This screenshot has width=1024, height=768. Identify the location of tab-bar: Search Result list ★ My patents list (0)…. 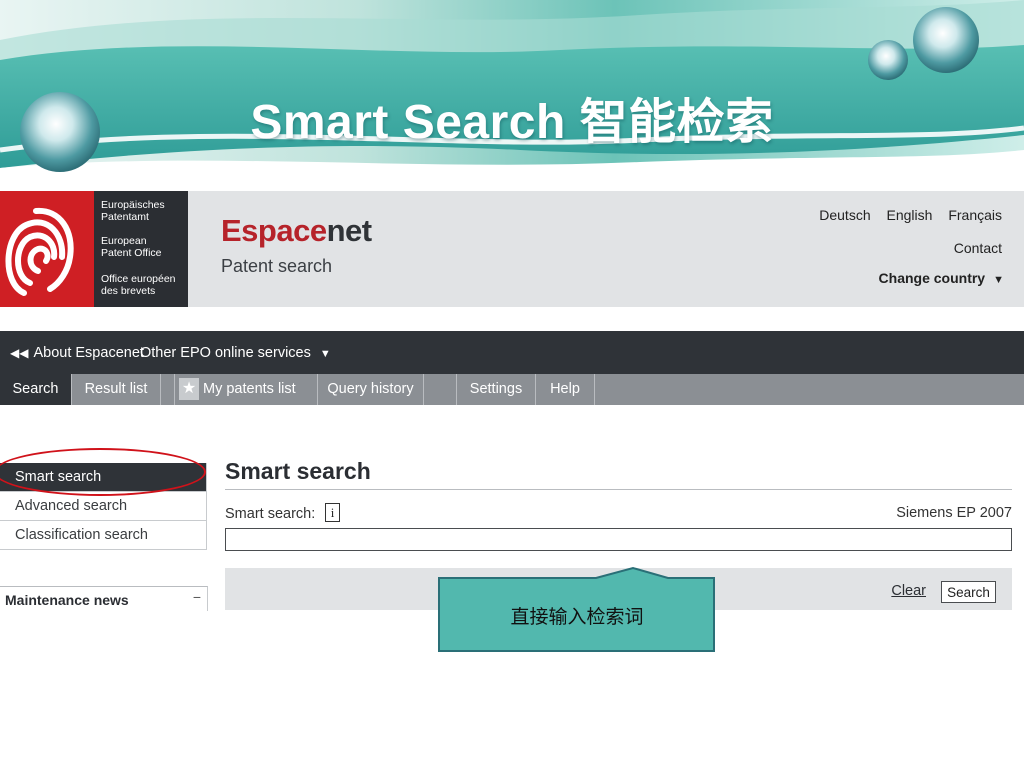
(512, 400).